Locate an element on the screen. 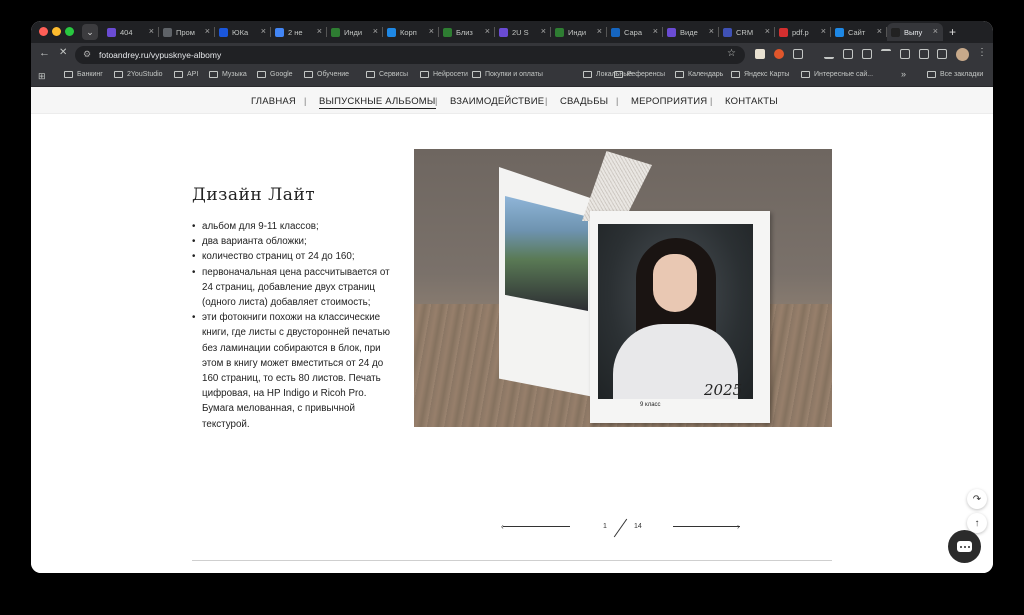 The image size is (1024, 615). browser-tab: ЮКа × is located at coordinates (243, 32).